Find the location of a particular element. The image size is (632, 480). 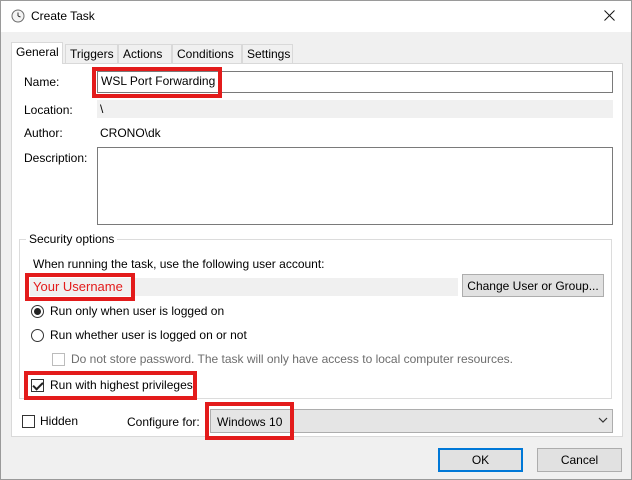

chevron-down-icon is located at coordinates (603, 419).